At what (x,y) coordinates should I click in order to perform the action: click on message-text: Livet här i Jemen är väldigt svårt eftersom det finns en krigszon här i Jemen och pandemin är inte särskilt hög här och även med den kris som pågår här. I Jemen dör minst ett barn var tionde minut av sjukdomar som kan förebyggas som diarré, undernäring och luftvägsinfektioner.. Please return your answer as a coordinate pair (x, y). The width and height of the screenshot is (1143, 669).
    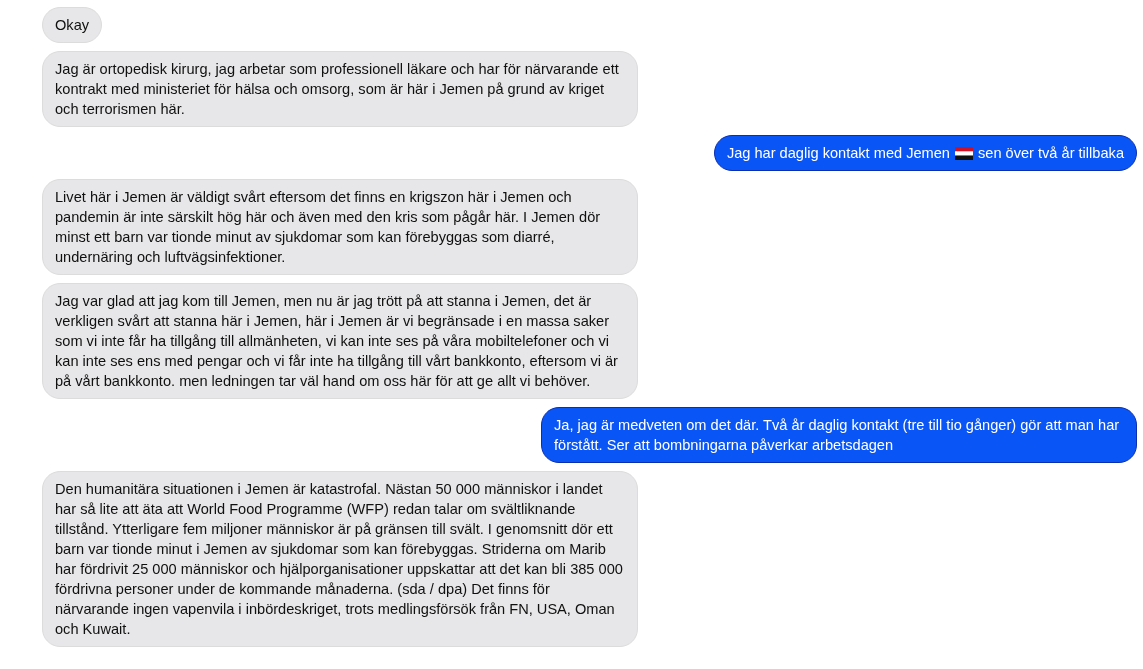
    Looking at the image, I should click on (328, 227).